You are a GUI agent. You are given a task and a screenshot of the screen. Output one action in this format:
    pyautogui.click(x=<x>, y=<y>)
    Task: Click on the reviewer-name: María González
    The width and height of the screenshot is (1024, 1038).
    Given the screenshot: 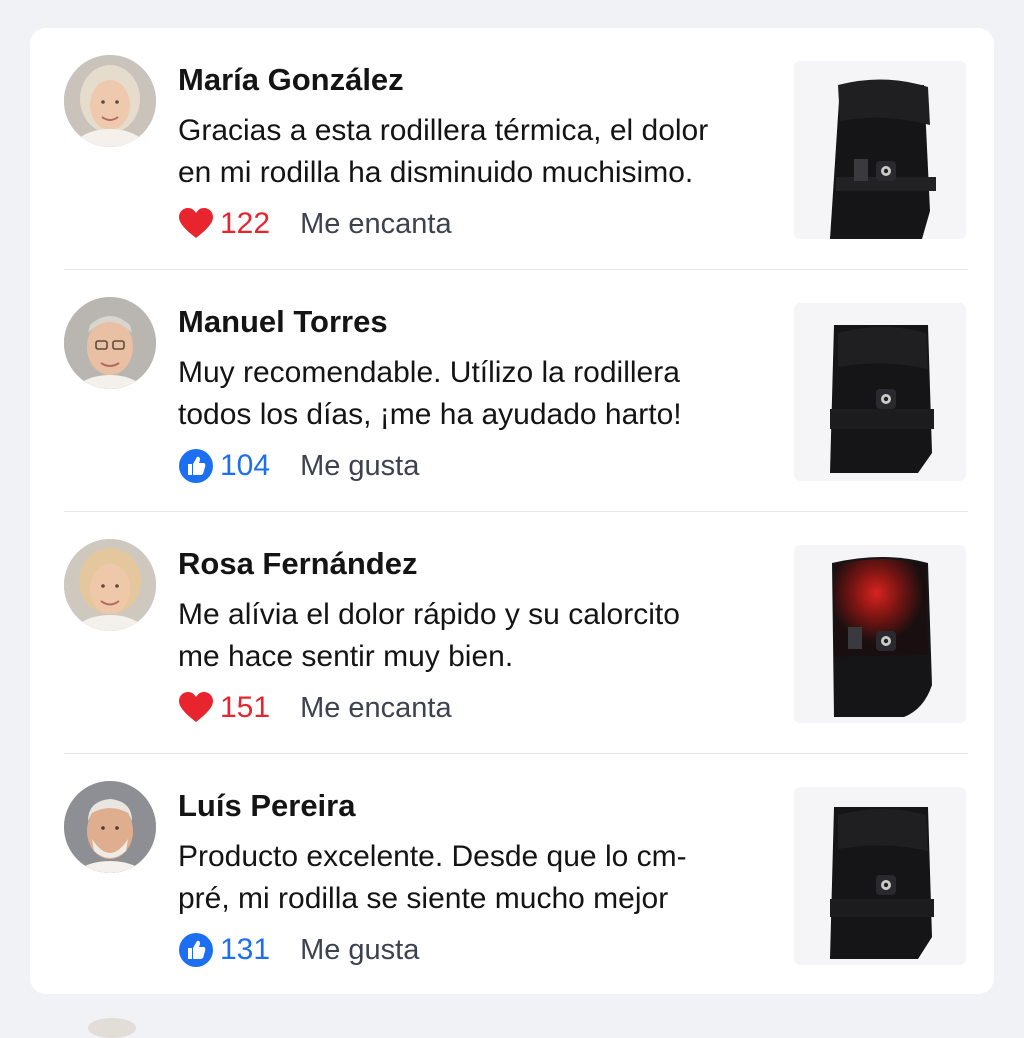 What is the action you would take?
    pyautogui.click(x=291, y=80)
    